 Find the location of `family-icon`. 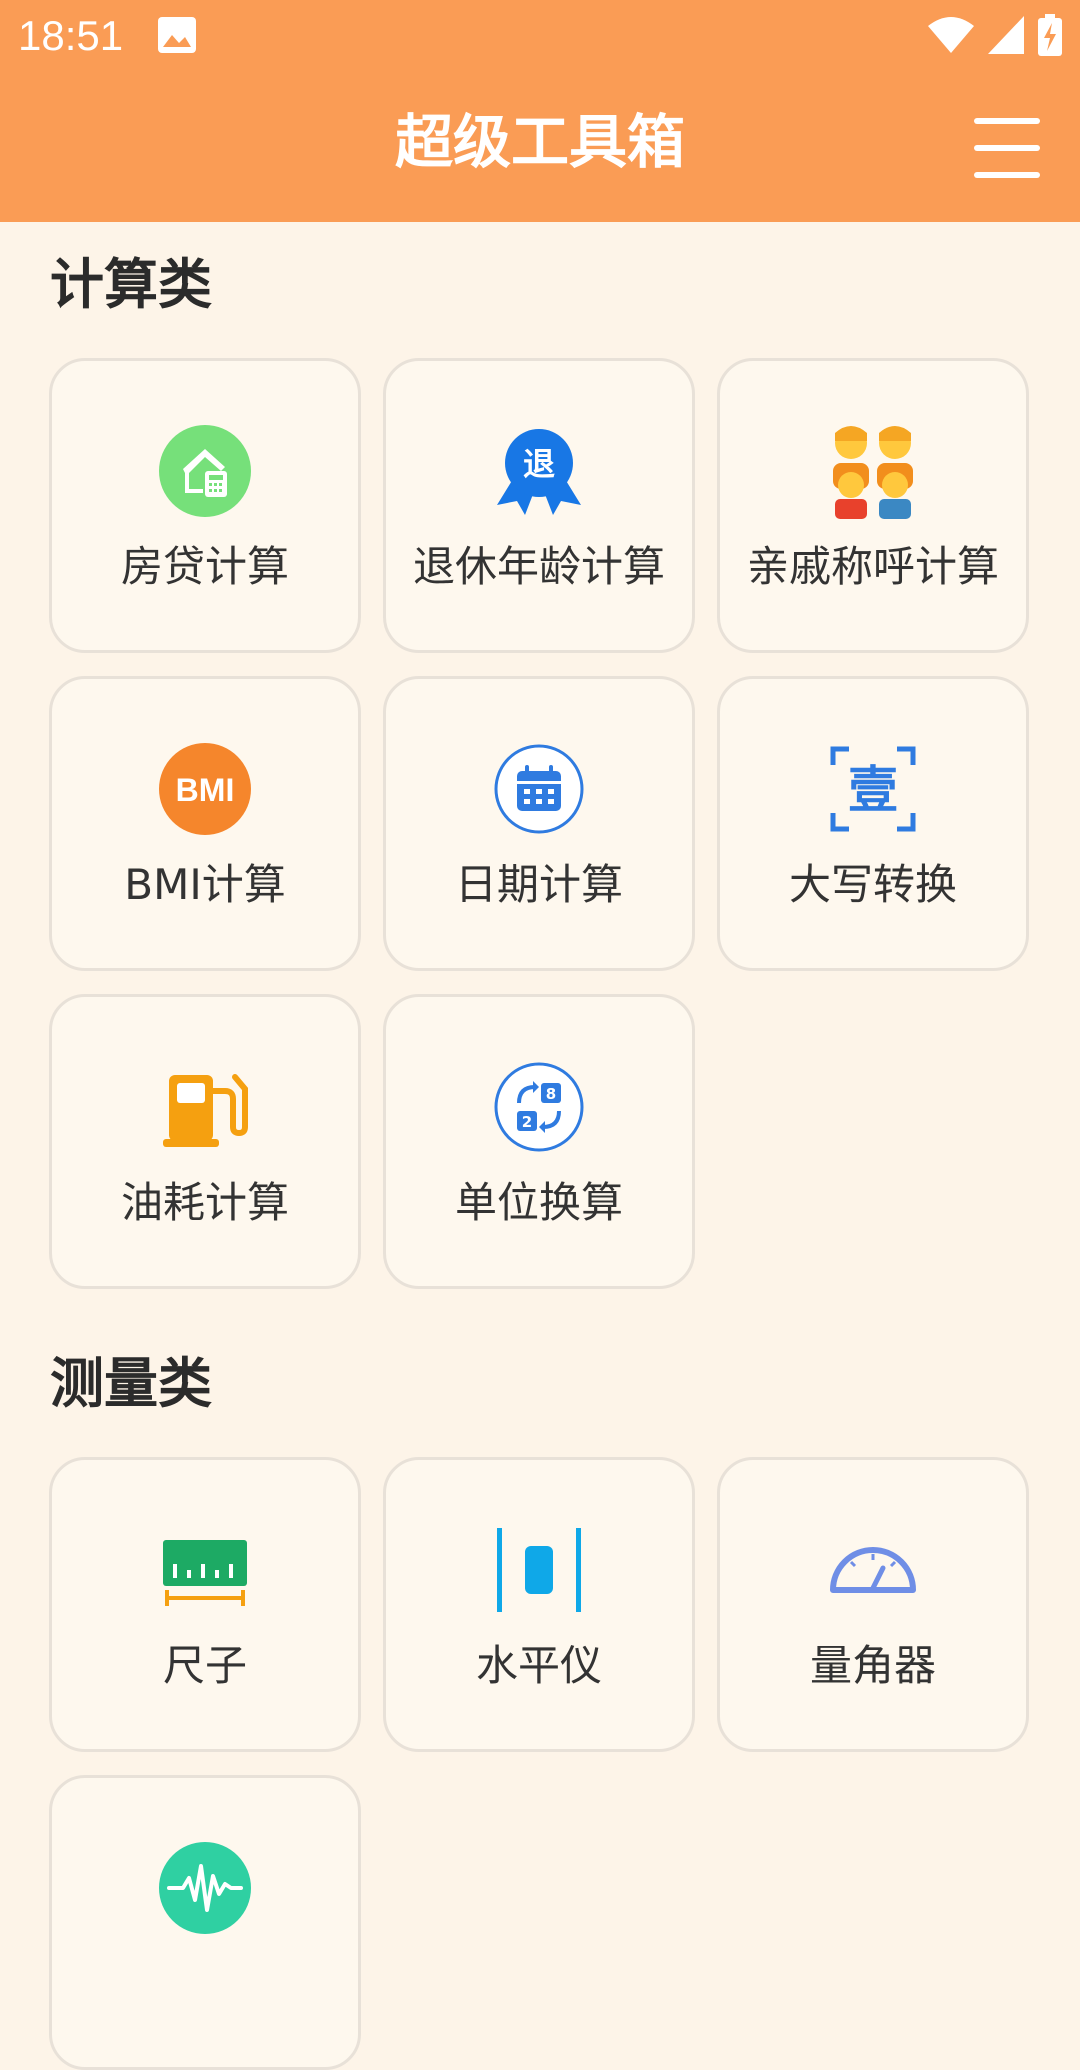

family-icon is located at coordinates (873, 471).